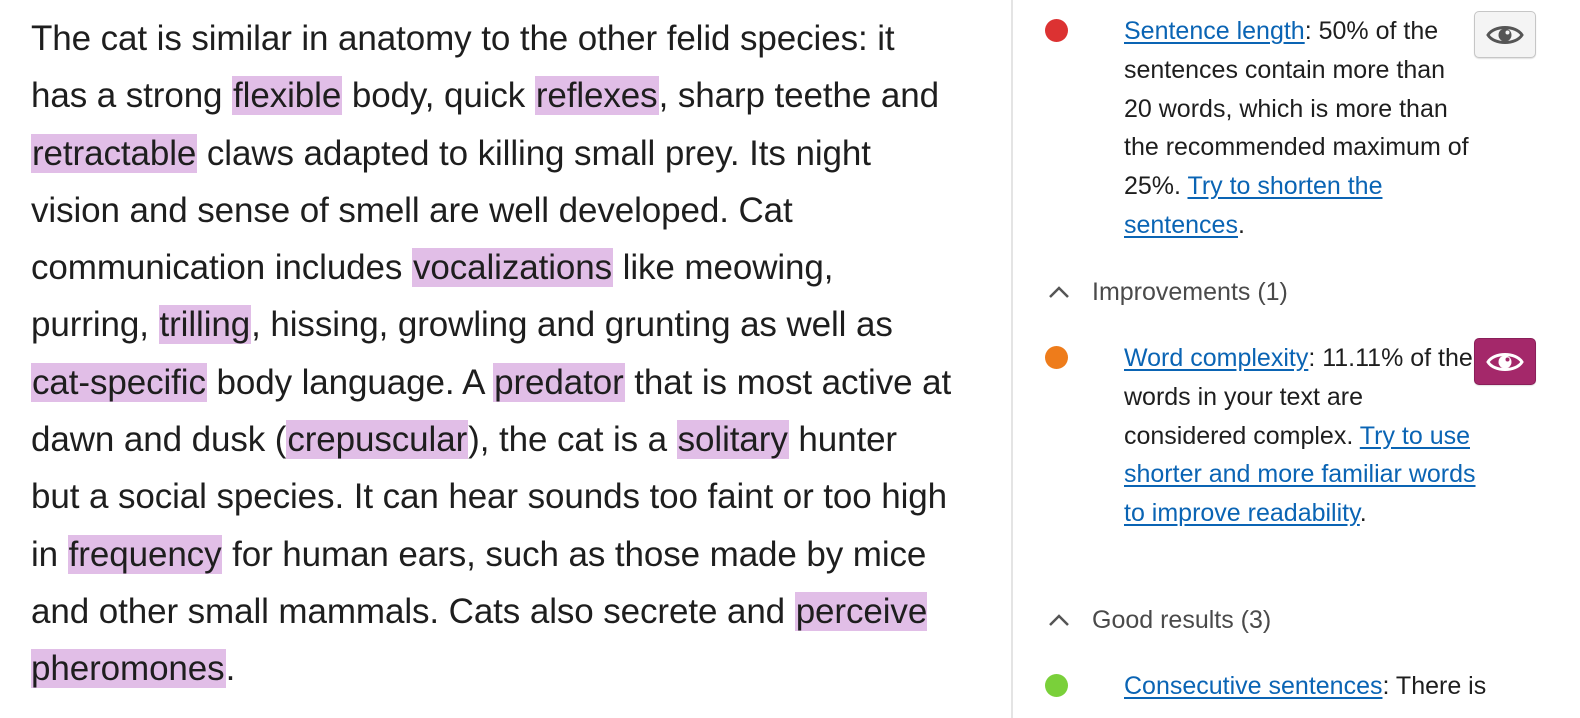  What do you see at coordinates (1056, 685) in the screenshot?
I see `good-bullet-icon` at bounding box center [1056, 685].